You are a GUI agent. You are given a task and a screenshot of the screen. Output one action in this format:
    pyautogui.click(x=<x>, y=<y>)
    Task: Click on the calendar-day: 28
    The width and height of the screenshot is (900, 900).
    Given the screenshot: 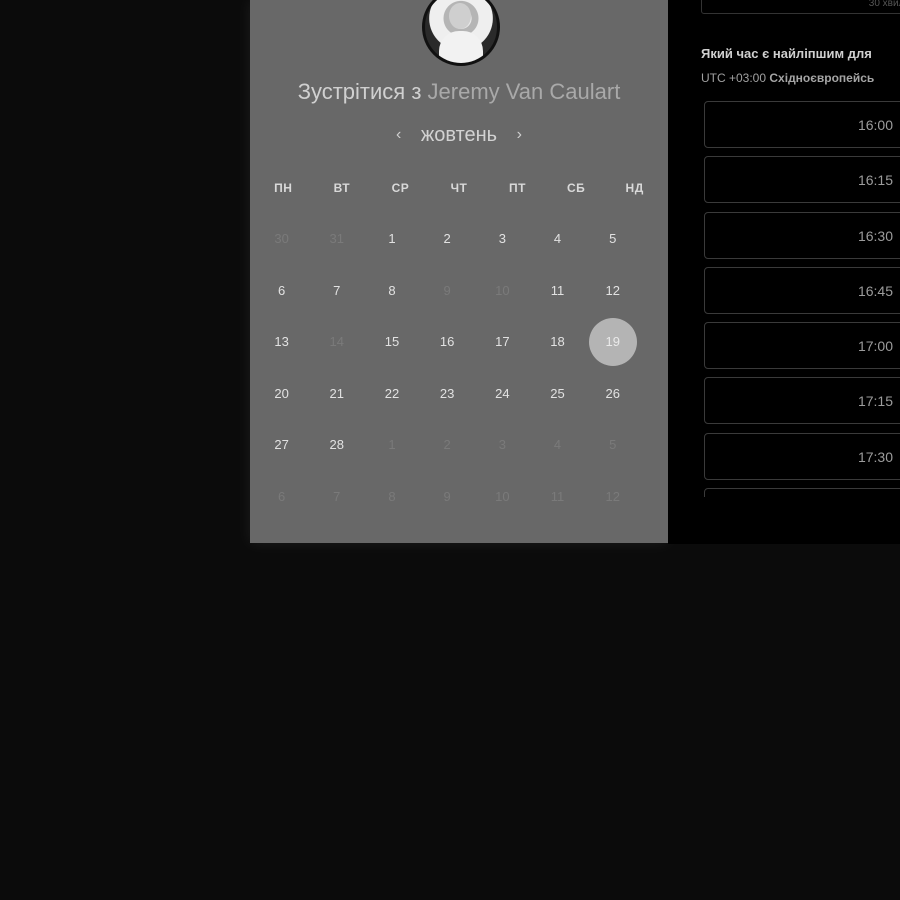 What is the action you would take?
    pyautogui.click(x=336, y=445)
    